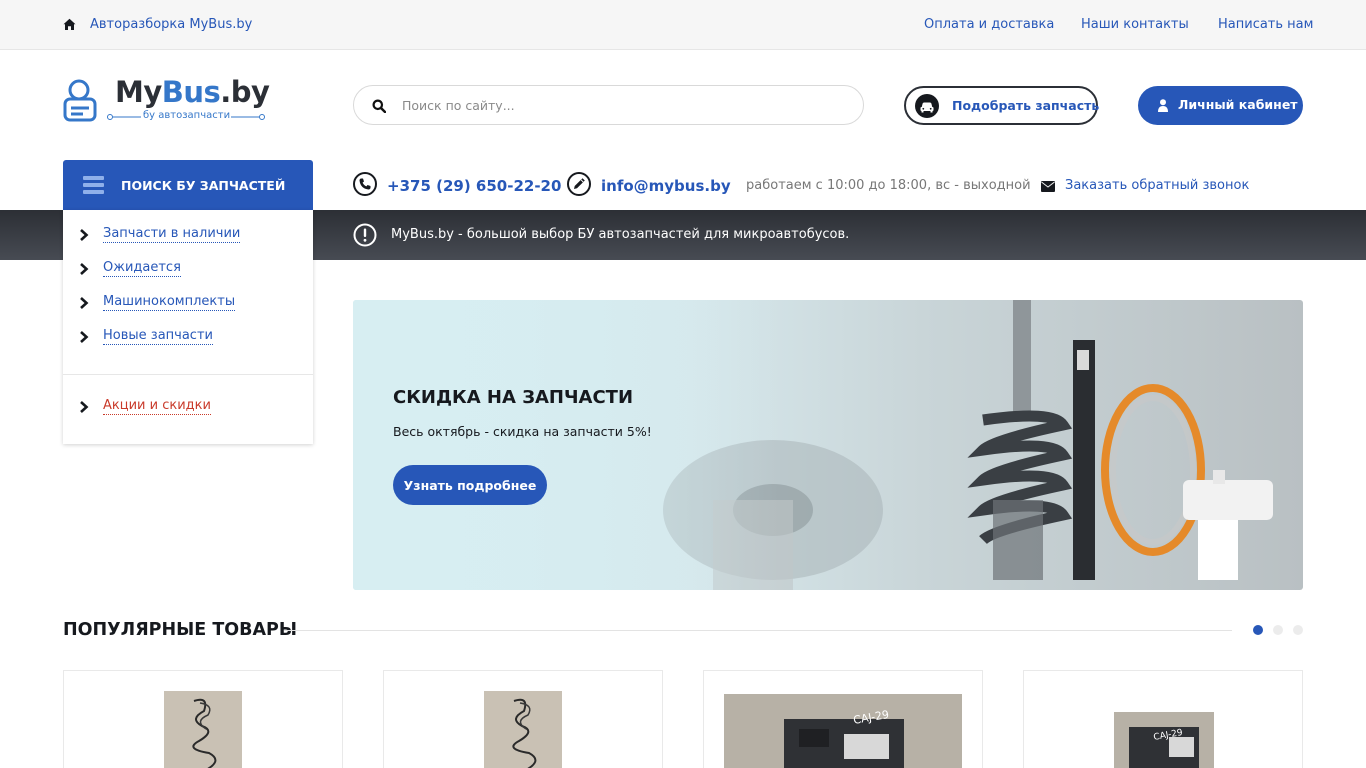 The width and height of the screenshot is (1366, 768). What do you see at coordinates (365, 235) in the screenshot?
I see `exclamation-icon` at bounding box center [365, 235].